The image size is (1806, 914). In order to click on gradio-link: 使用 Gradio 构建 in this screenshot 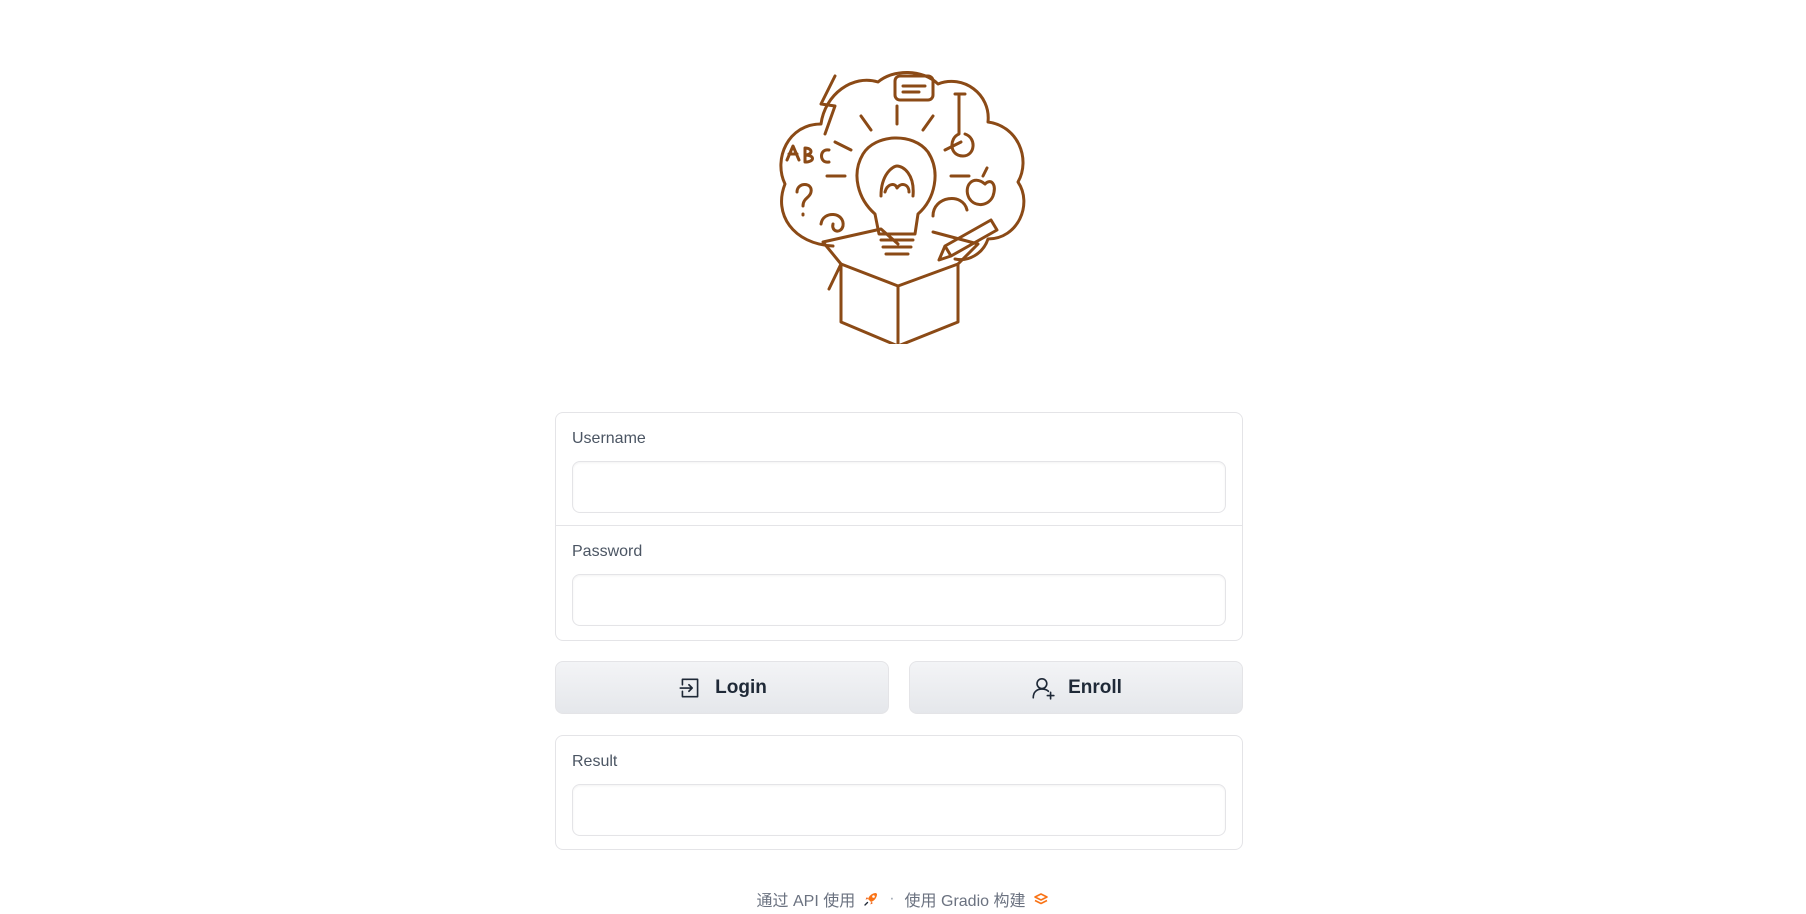, I will do `click(977, 899)`.